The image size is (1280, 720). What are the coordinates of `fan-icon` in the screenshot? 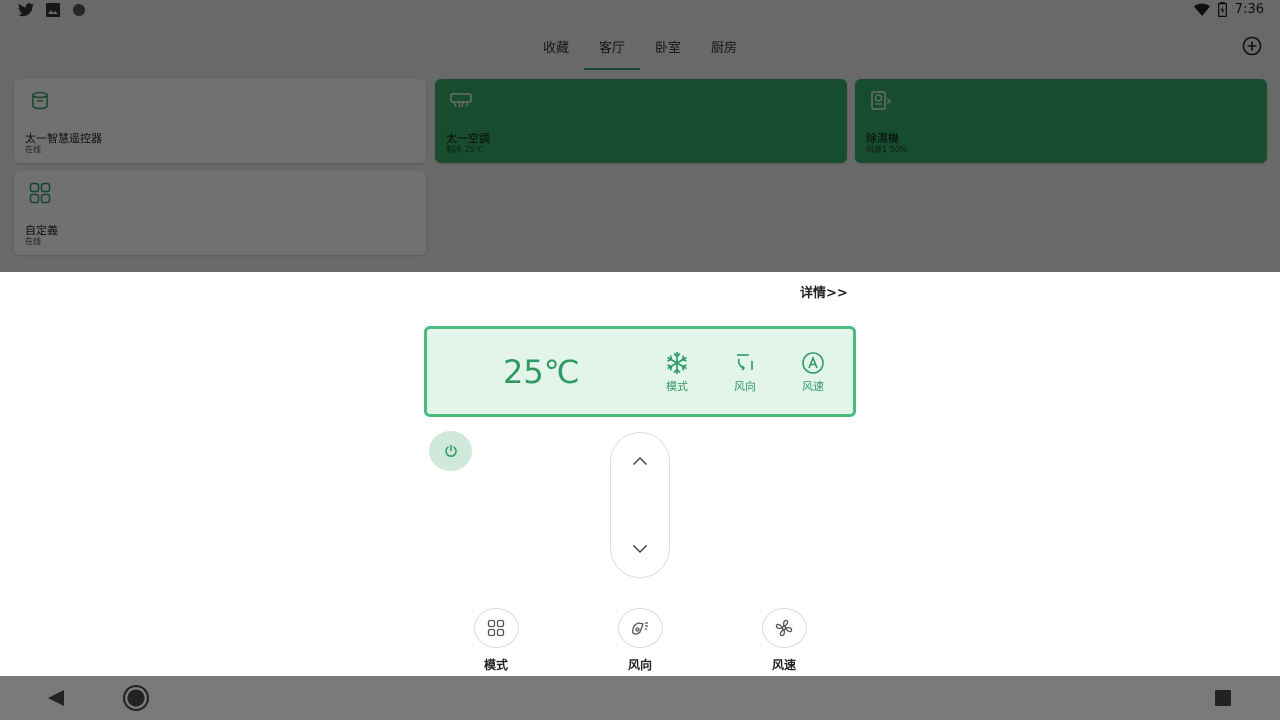 It's located at (784, 628).